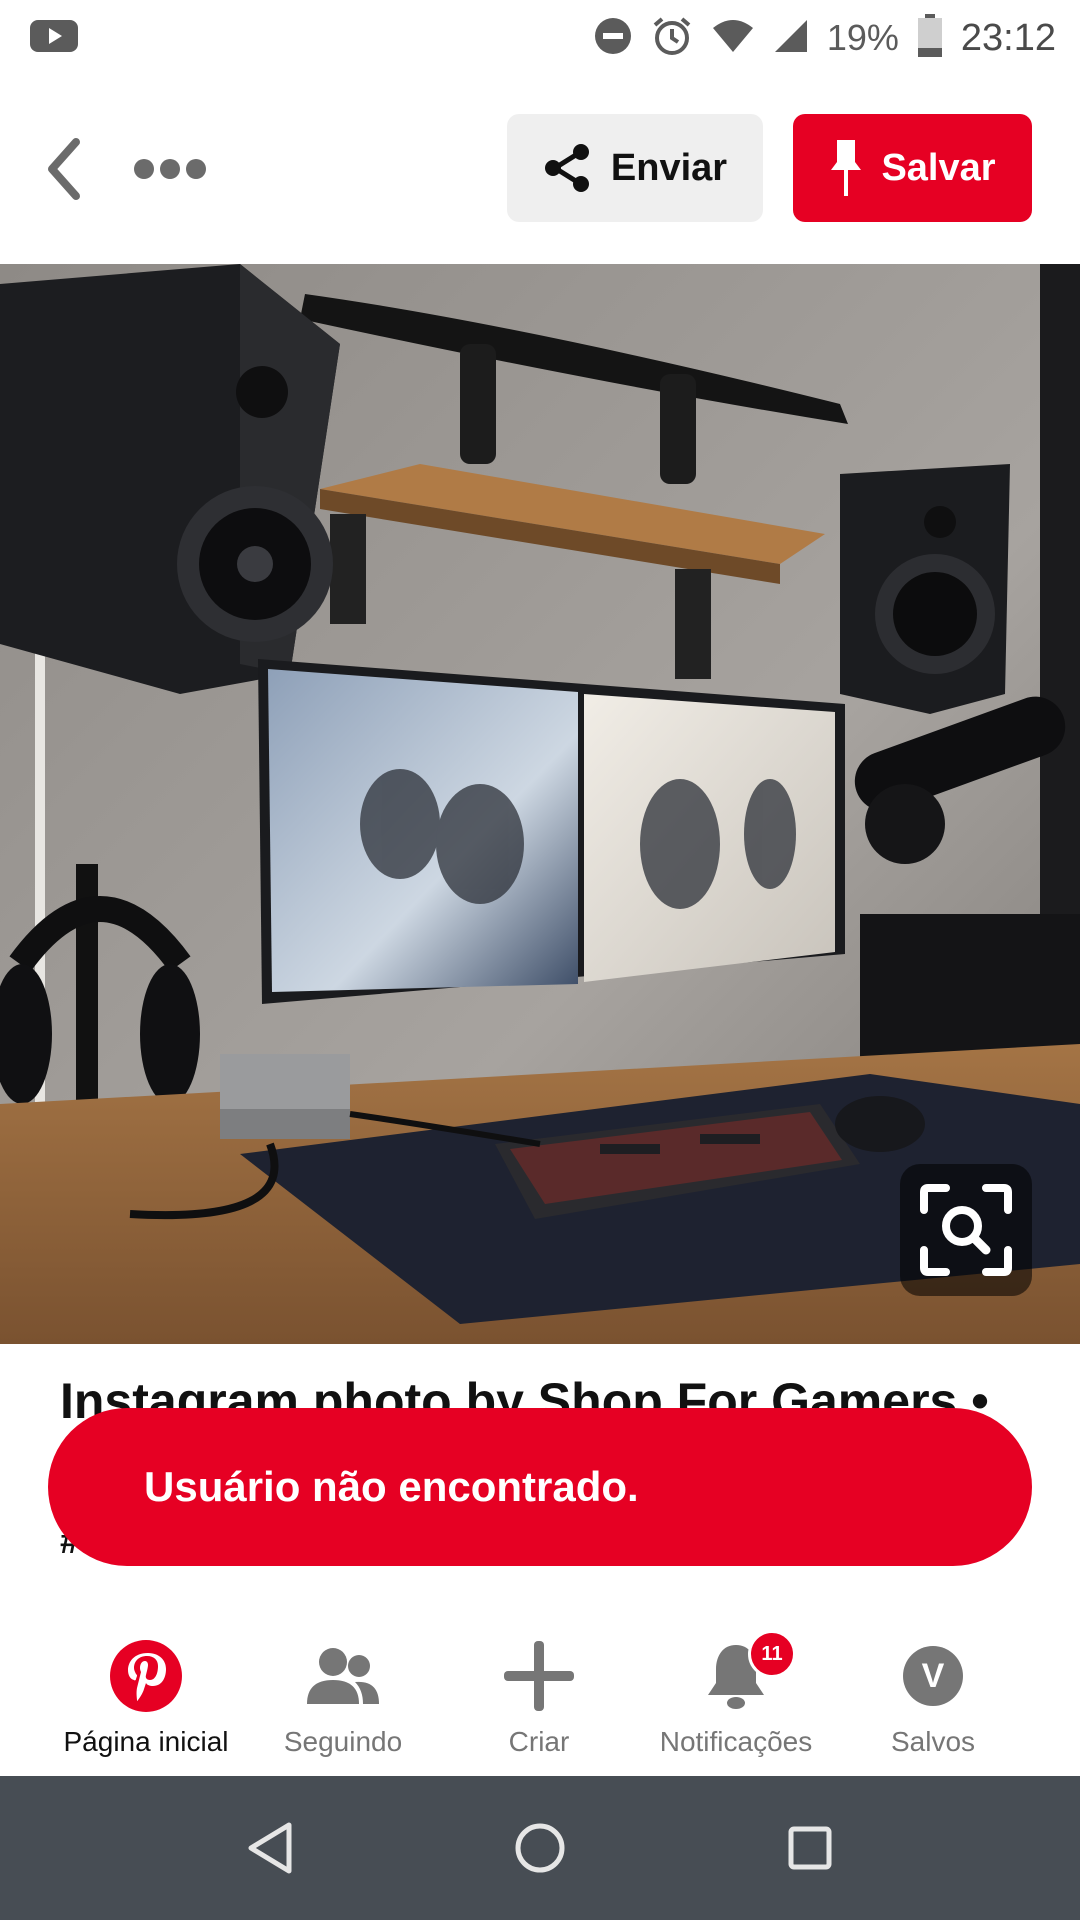 This screenshot has width=1080, height=1920. What do you see at coordinates (933, 1676) in the screenshot?
I see `avatar: V` at bounding box center [933, 1676].